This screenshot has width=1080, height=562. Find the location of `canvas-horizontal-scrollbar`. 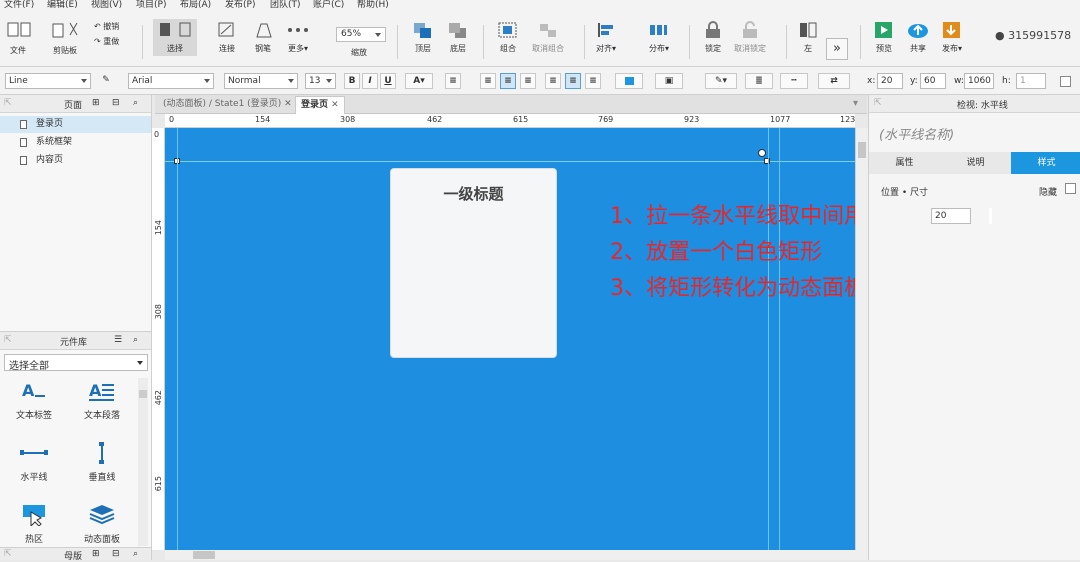

canvas-horizontal-scrollbar is located at coordinates (516, 555).